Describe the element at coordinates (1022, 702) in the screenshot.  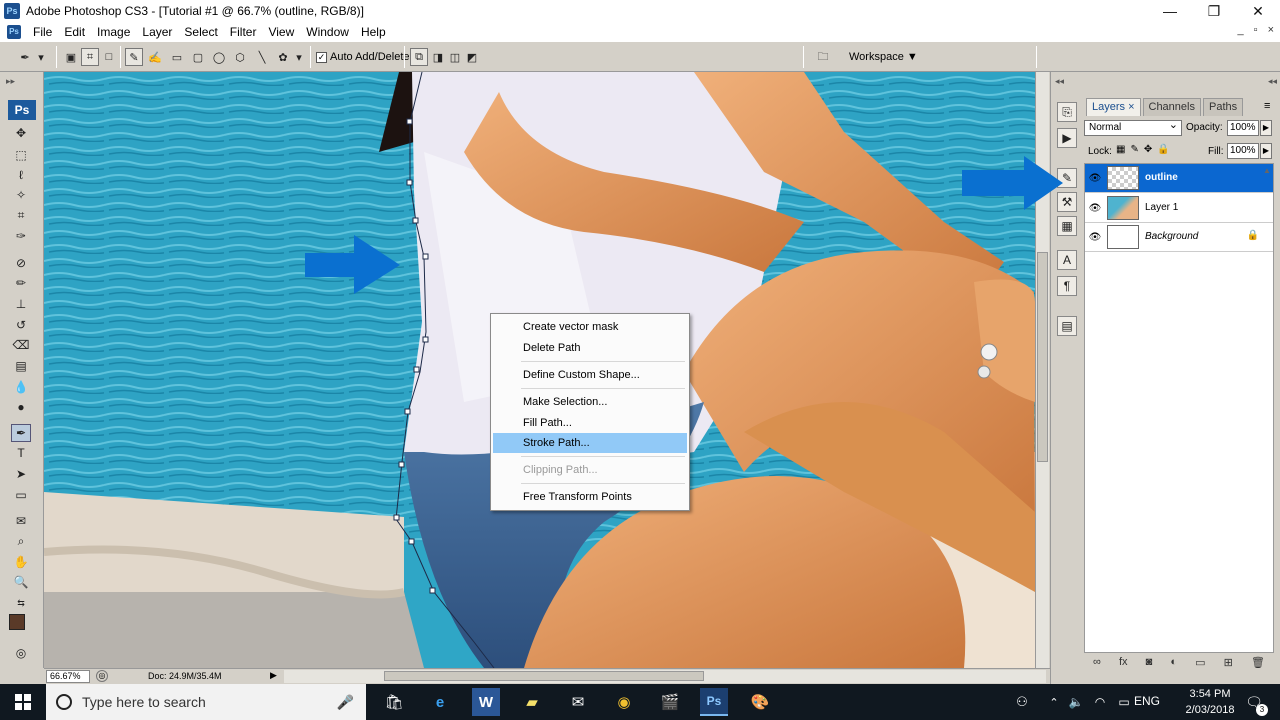
I see `people-icon: ⚇` at that location.